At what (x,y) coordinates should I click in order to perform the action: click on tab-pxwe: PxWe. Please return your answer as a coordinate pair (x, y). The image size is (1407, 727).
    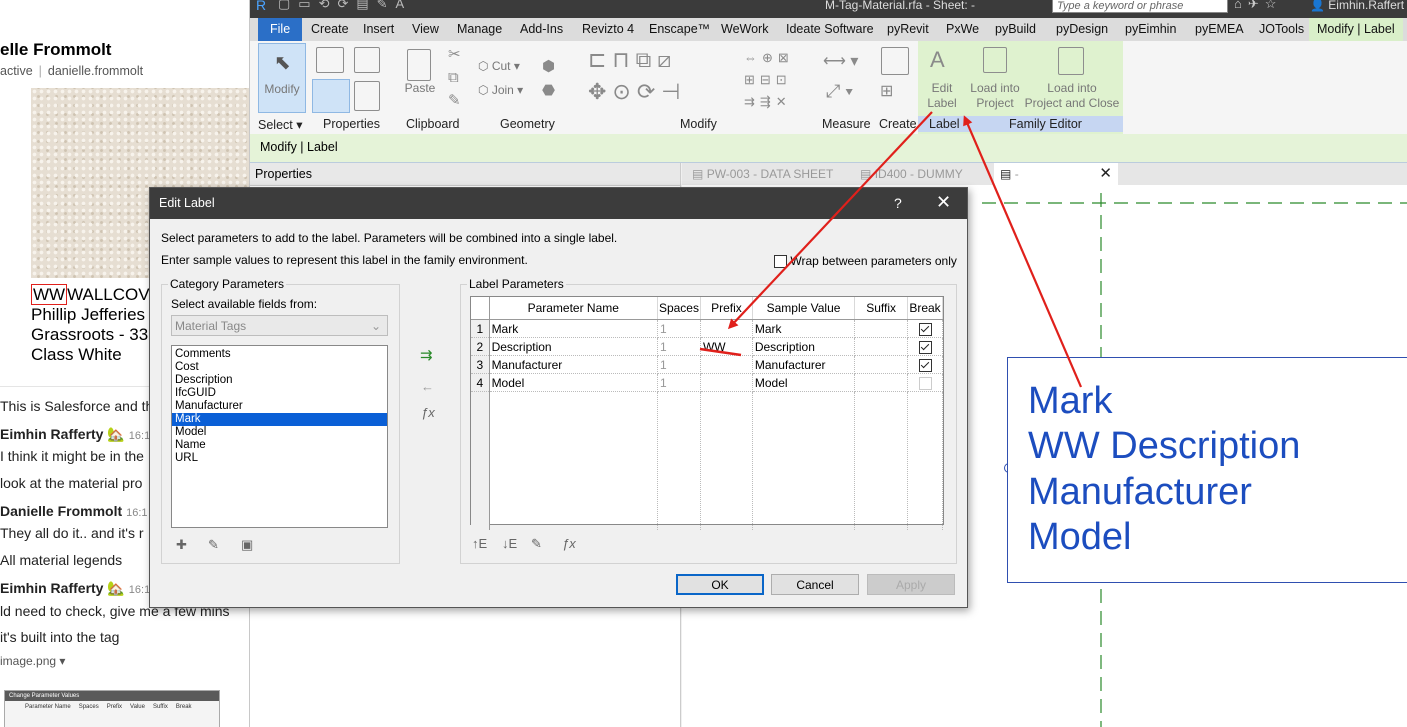
    Looking at the image, I should click on (962, 29).